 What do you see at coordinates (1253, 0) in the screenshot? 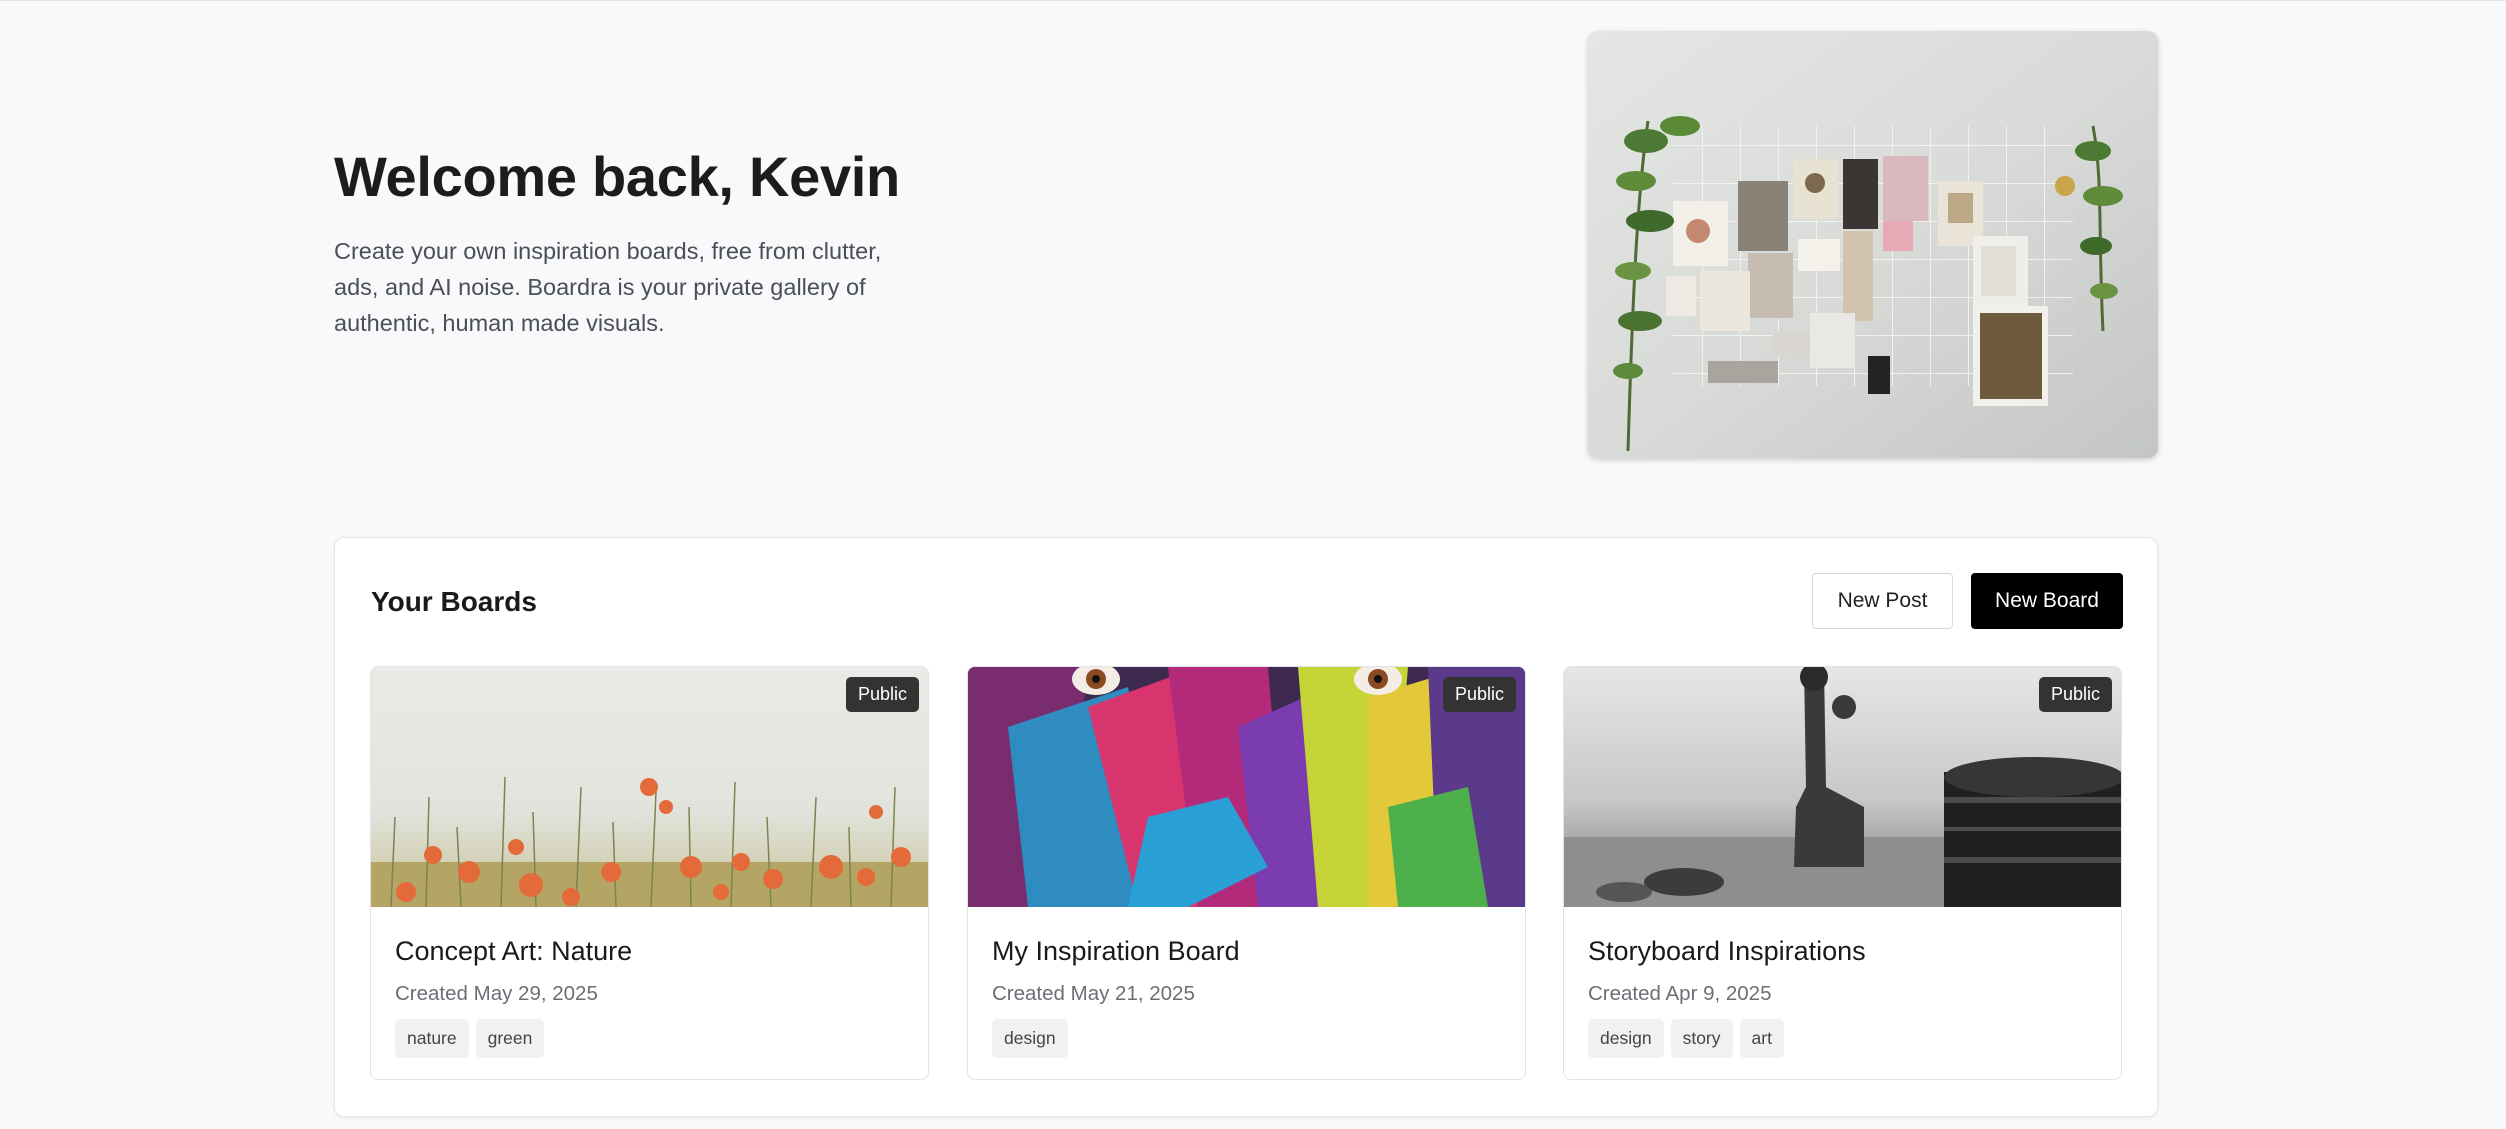
I see `top-divider` at bounding box center [1253, 0].